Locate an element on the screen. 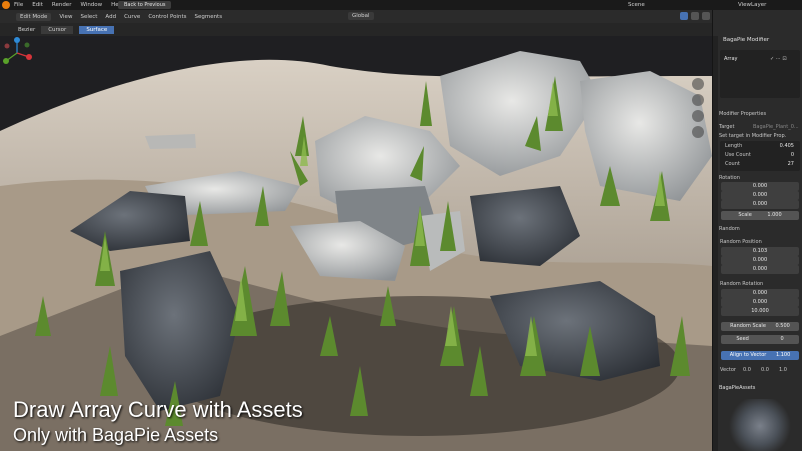 The height and width of the screenshot is (451, 802). align-label: Align to Vector is located at coordinates (748, 355).